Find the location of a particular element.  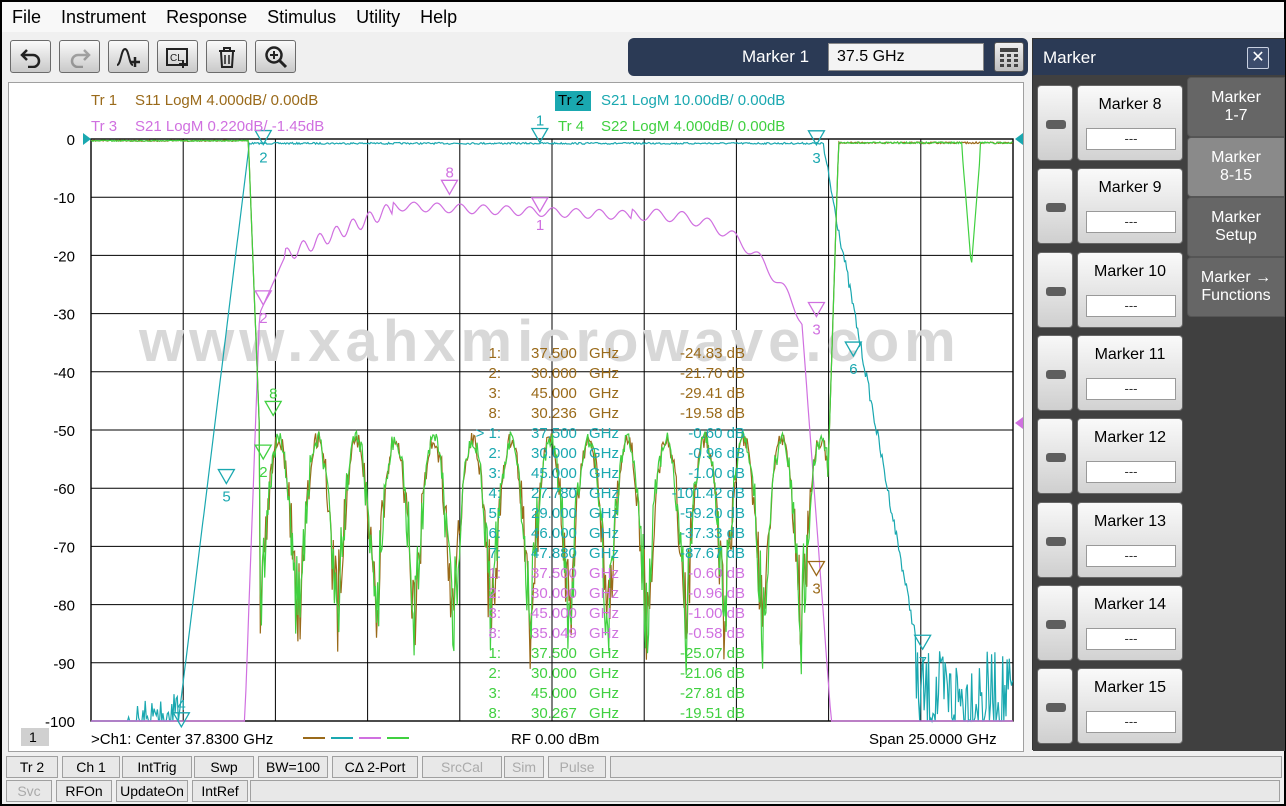

marker-button: Marker 13 --- is located at coordinates (1130, 539).